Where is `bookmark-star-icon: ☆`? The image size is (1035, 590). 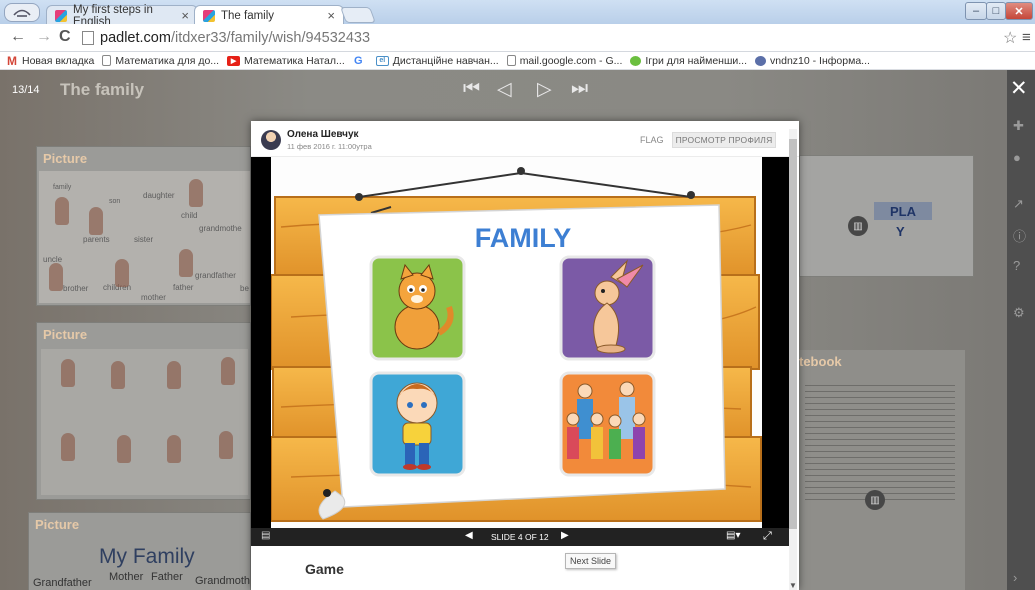
bookmark-star-icon: ☆ is located at coordinates (1010, 38).